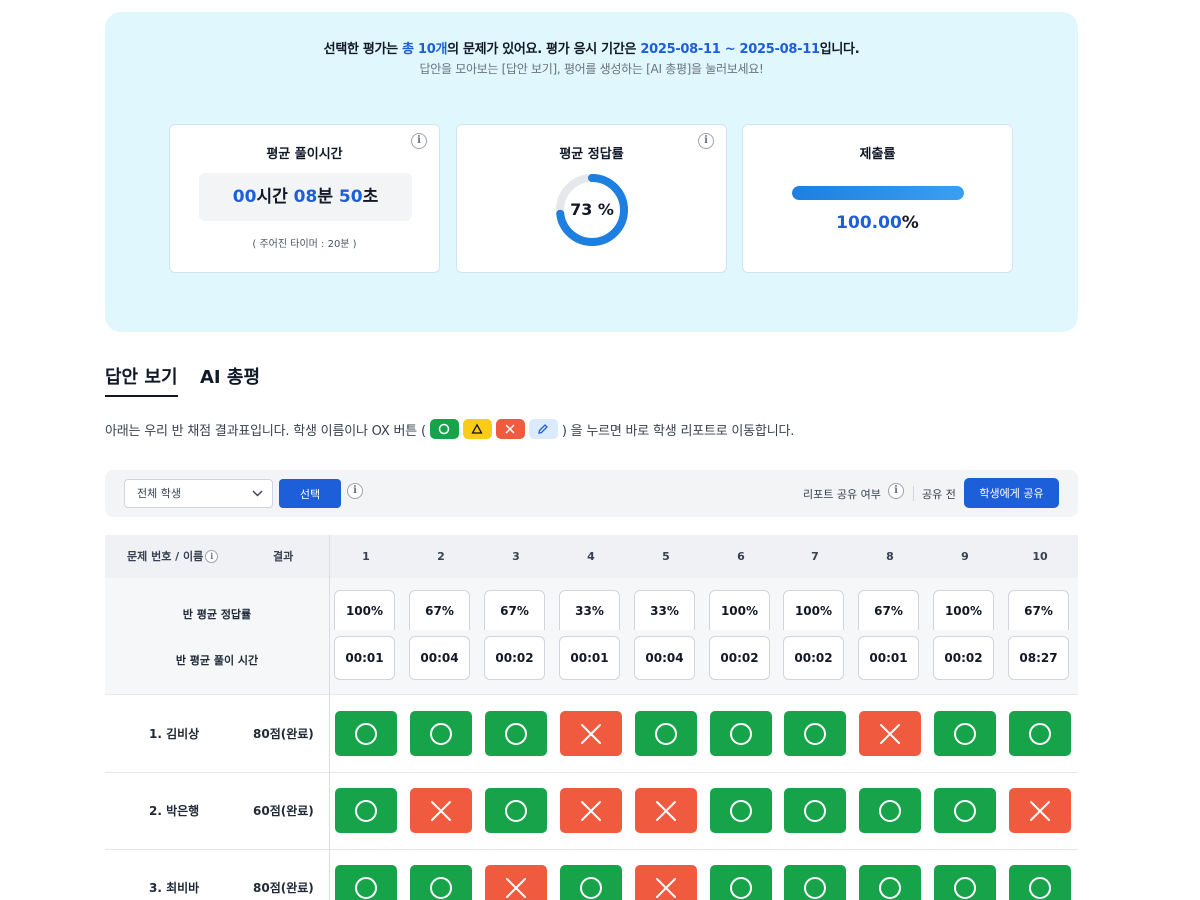 This screenshot has height=900, width=1200. I want to click on question-number-header: 3, so click(516, 556).